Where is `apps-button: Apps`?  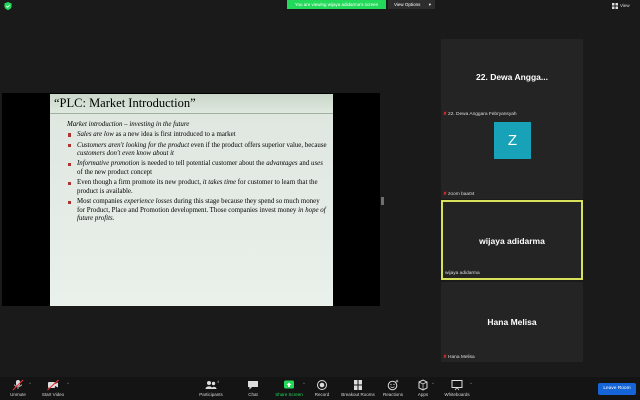 apps-button: Apps is located at coordinates (423, 388).